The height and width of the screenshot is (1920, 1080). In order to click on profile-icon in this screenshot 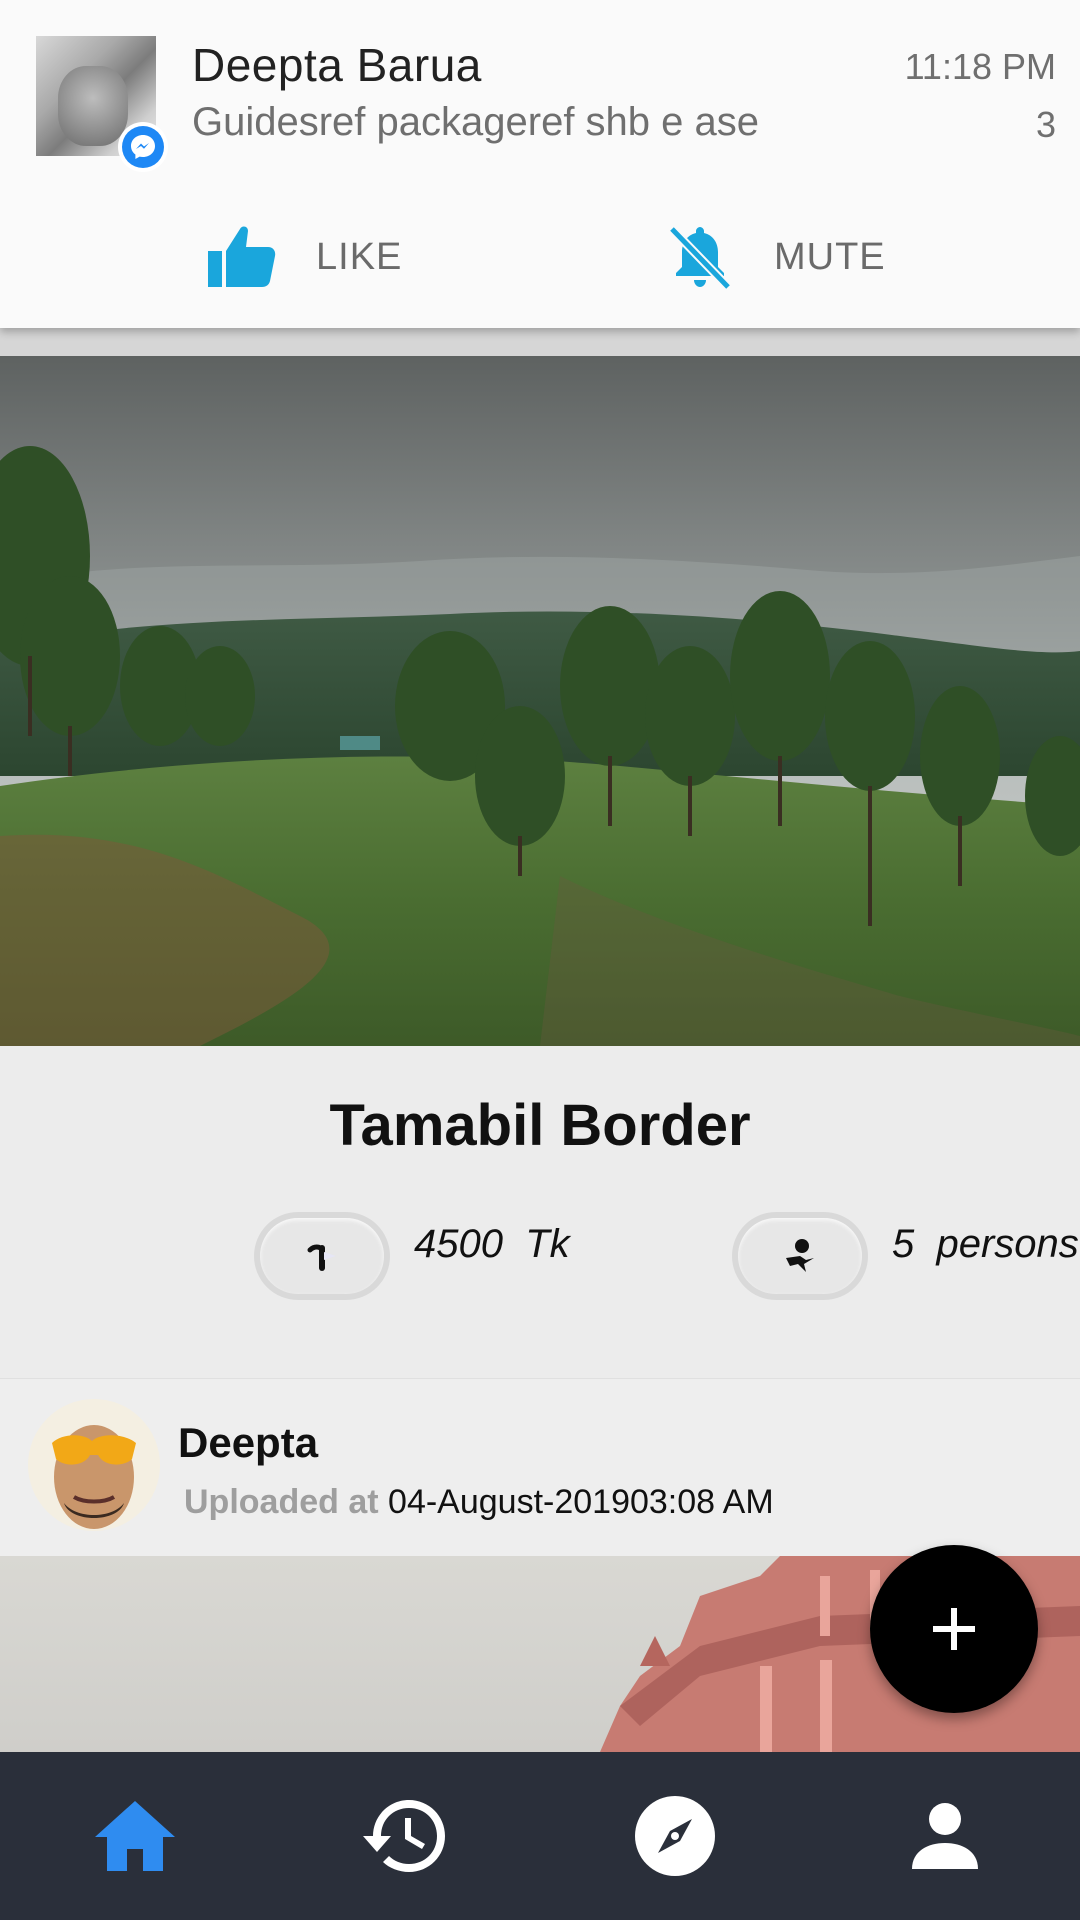, I will do `click(945, 1836)`.